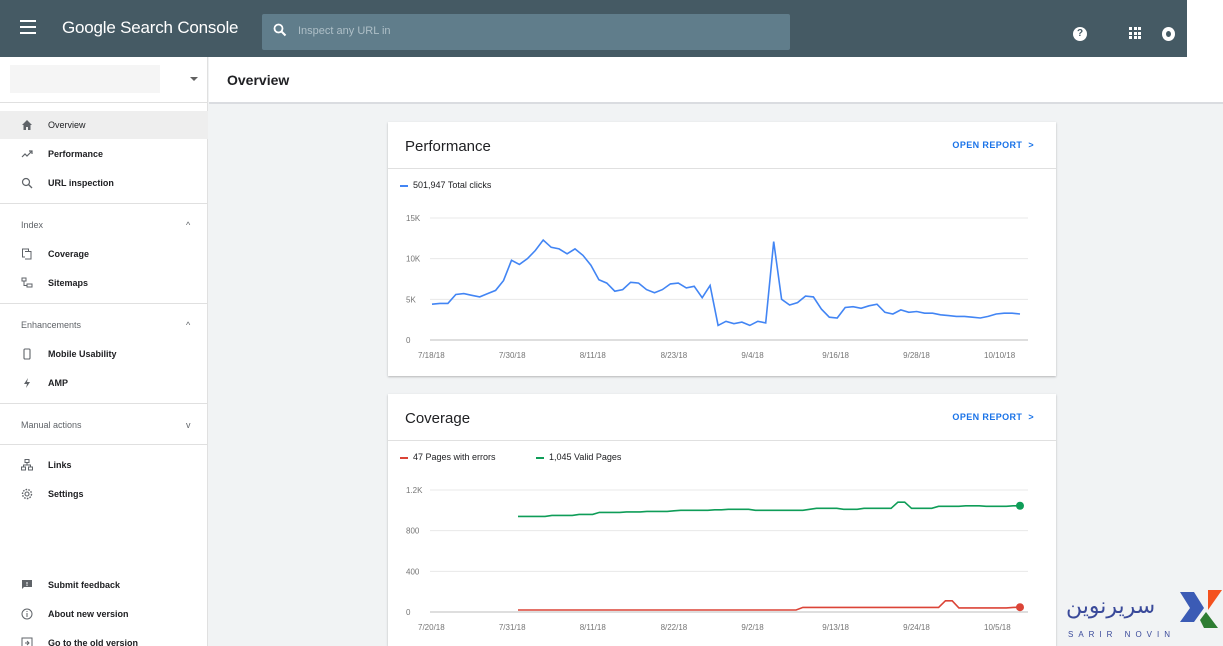 This screenshot has width=1223, height=646. I want to click on y-tick-label: 15K, so click(413, 218).